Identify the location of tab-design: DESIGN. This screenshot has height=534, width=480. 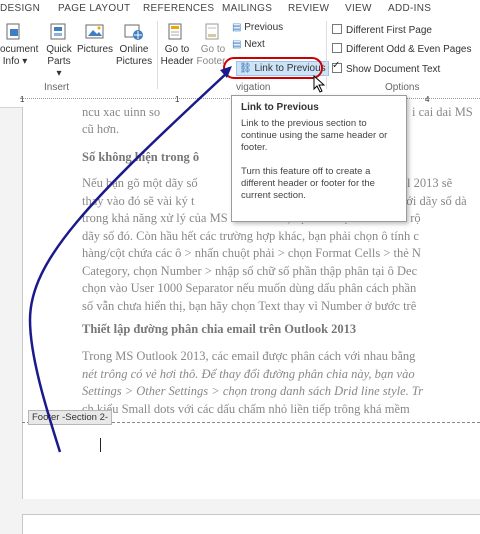
(20, 8).